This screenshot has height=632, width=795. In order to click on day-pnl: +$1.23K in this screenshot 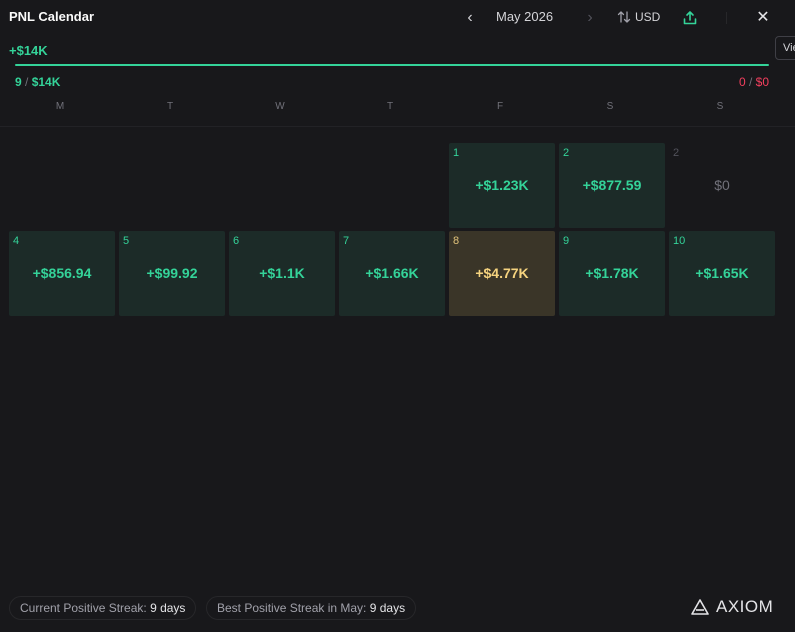, I will do `click(502, 185)`.